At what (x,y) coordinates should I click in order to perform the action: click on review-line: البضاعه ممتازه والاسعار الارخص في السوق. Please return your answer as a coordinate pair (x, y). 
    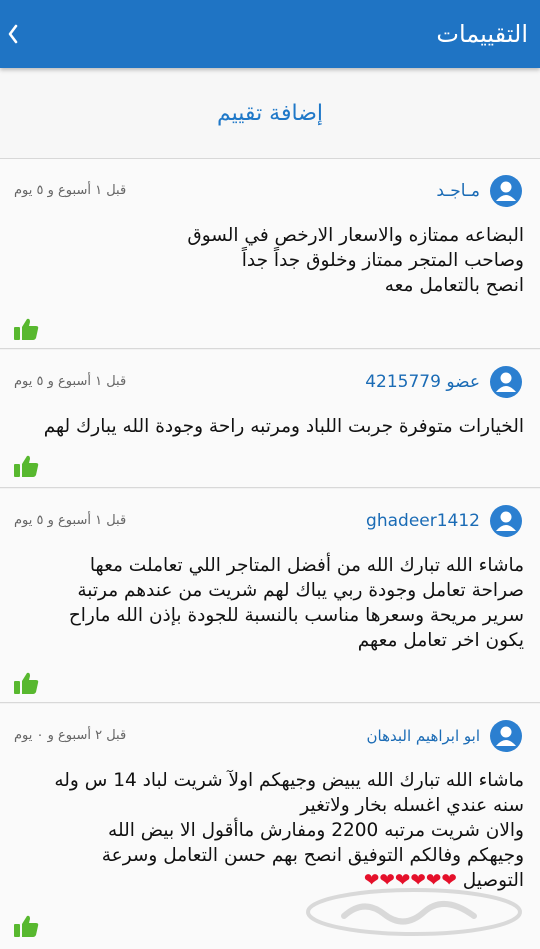
    Looking at the image, I should click on (355, 235).